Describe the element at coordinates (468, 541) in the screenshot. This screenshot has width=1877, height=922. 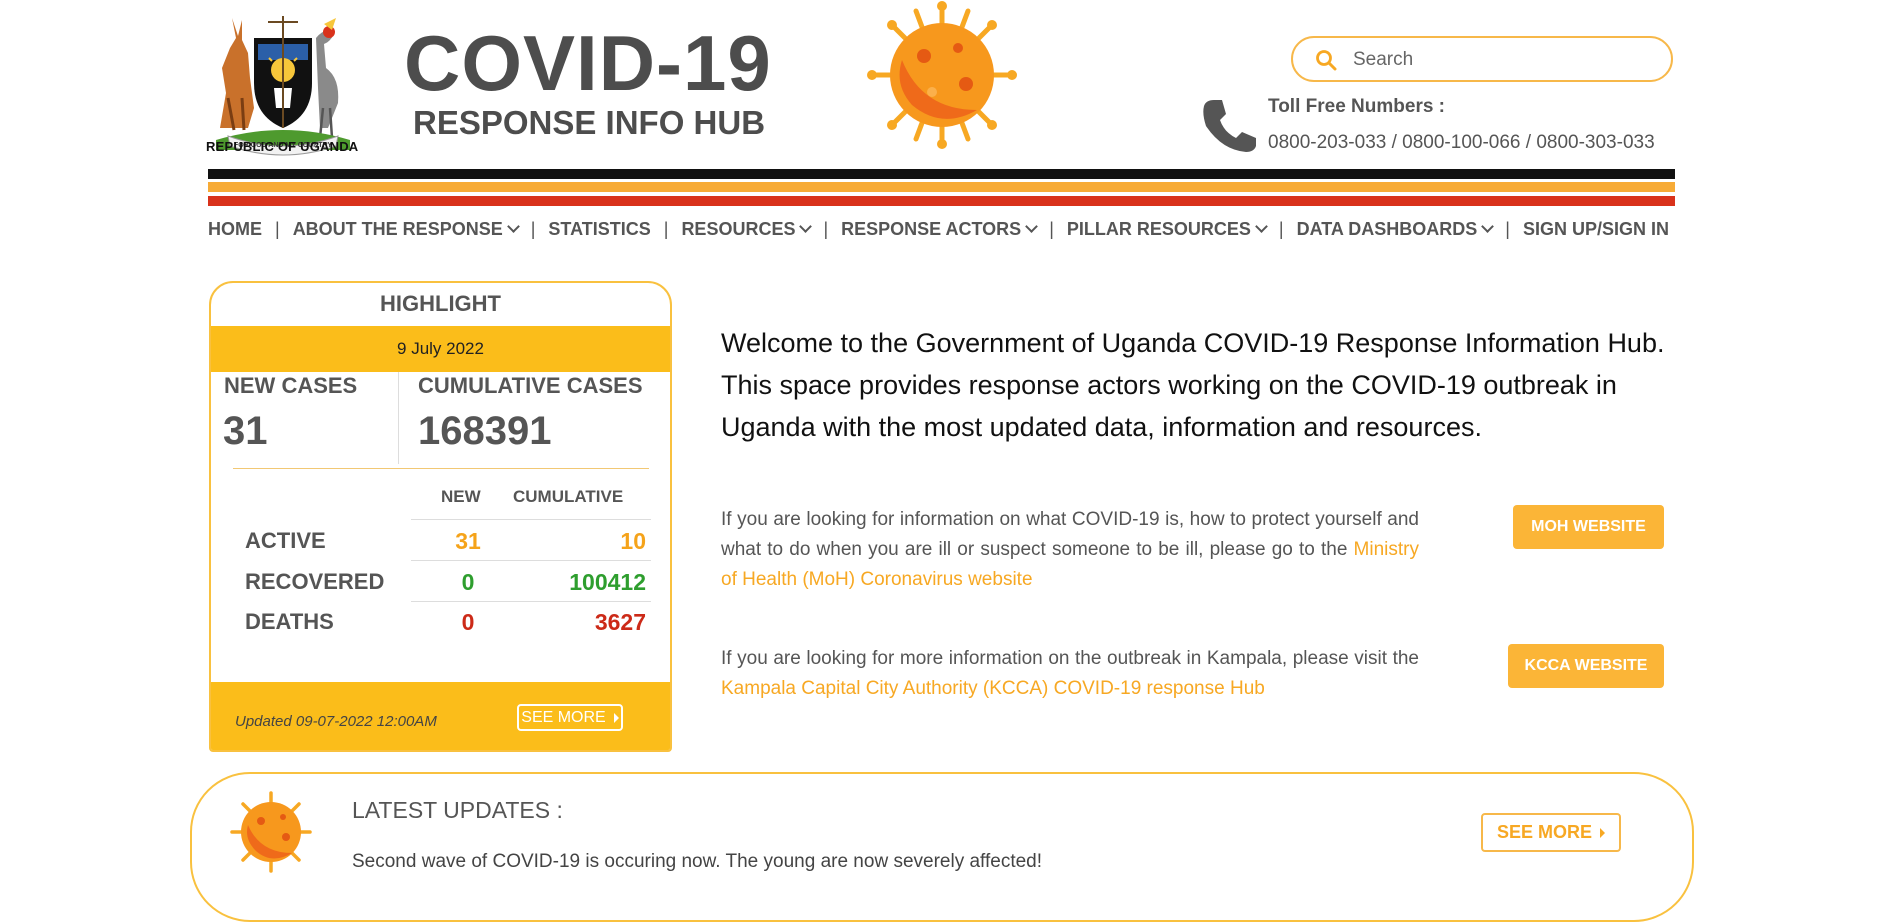
I see `stat-row-new: 31` at that location.